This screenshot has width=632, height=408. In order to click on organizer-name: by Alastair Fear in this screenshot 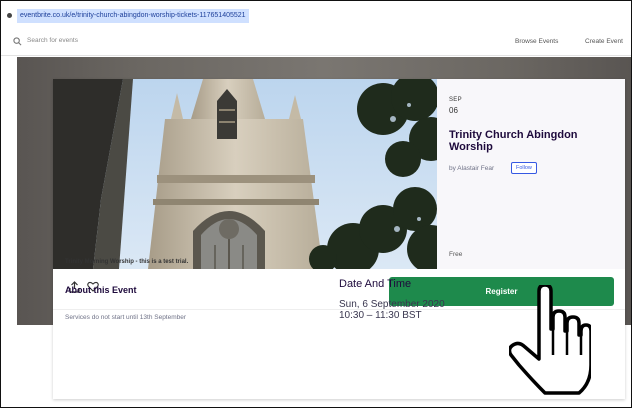, I will do `click(471, 168)`.